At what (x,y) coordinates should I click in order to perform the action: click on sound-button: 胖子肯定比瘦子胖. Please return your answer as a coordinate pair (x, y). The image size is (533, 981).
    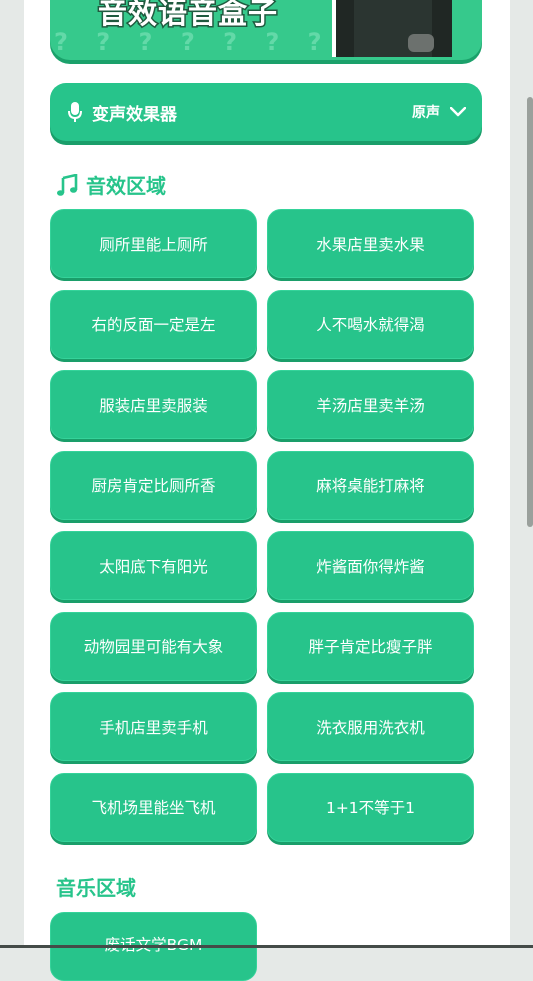
    Looking at the image, I should click on (370, 646).